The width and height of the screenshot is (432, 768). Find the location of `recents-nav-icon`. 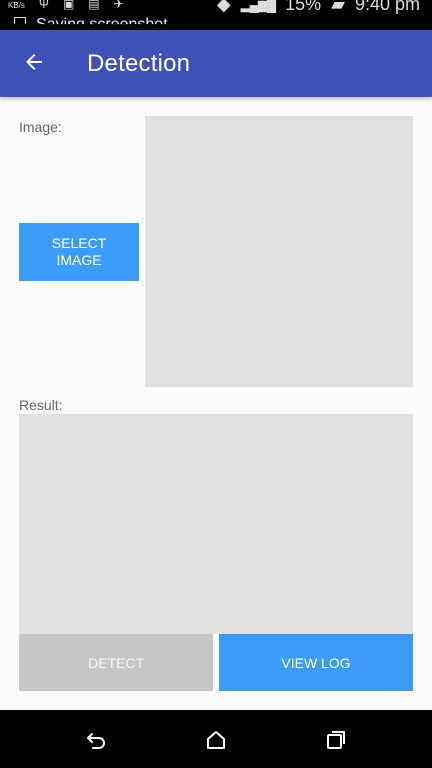

recents-nav-icon is located at coordinates (336, 740).